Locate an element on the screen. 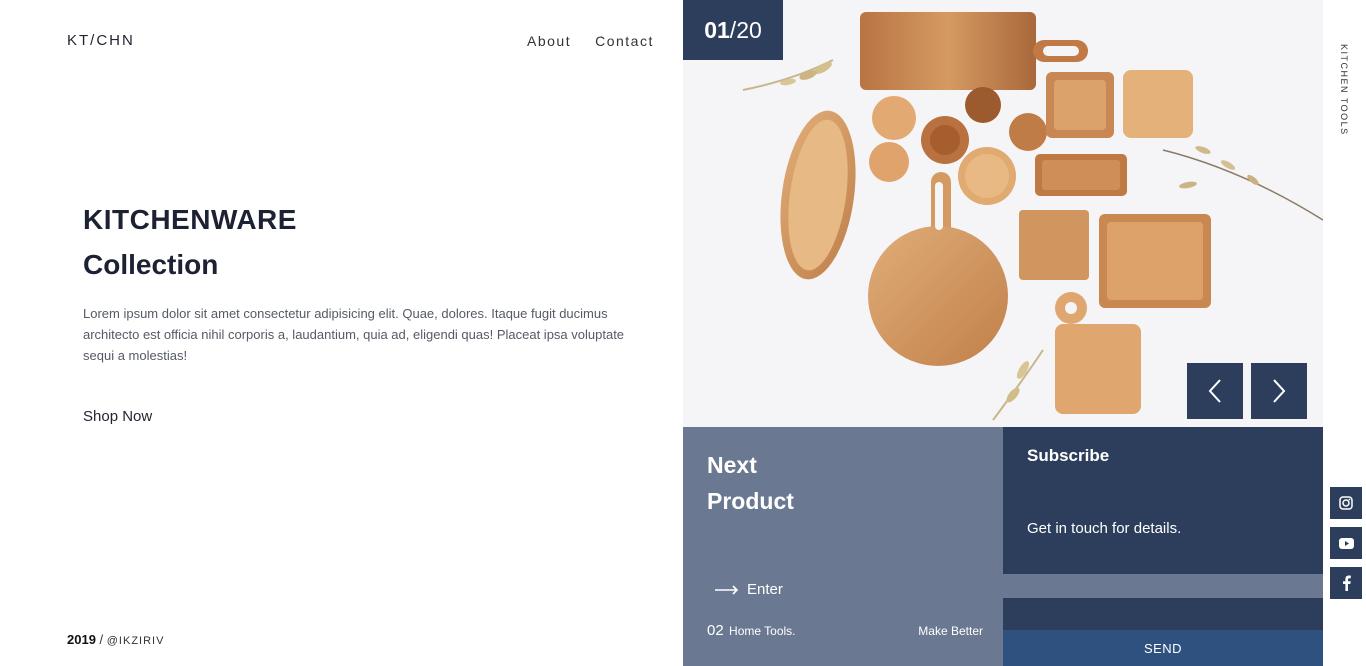 The image size is (1366, 666). facebook-icon is located at coordinates (1346, 583).